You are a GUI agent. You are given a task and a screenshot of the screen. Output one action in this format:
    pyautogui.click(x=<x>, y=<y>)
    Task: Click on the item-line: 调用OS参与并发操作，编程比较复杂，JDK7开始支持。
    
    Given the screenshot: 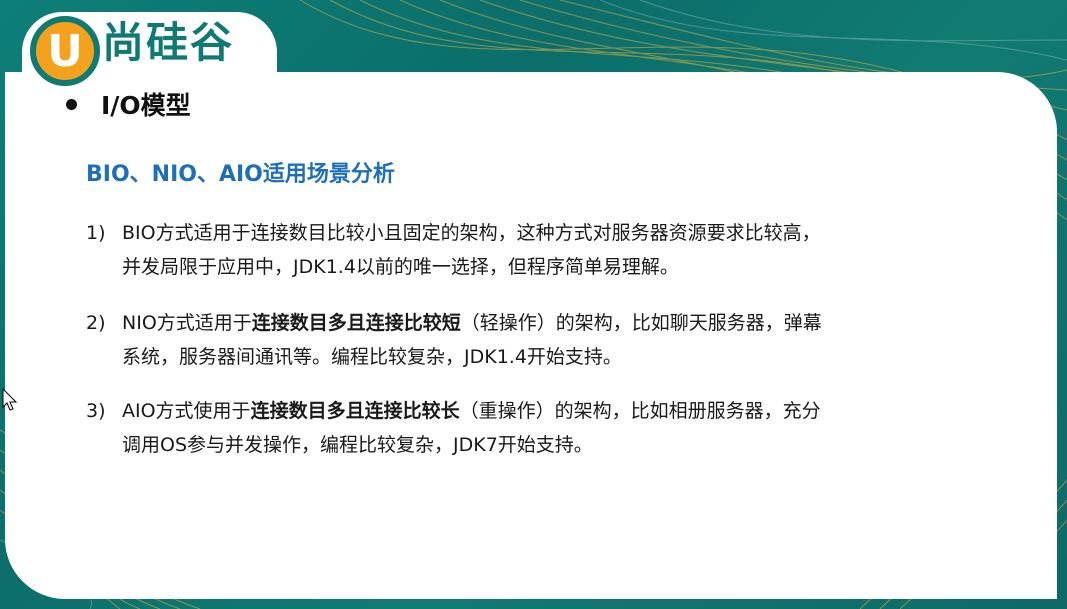 What is the action you would take?
    pyautogui.click(x=357, y=445)
    